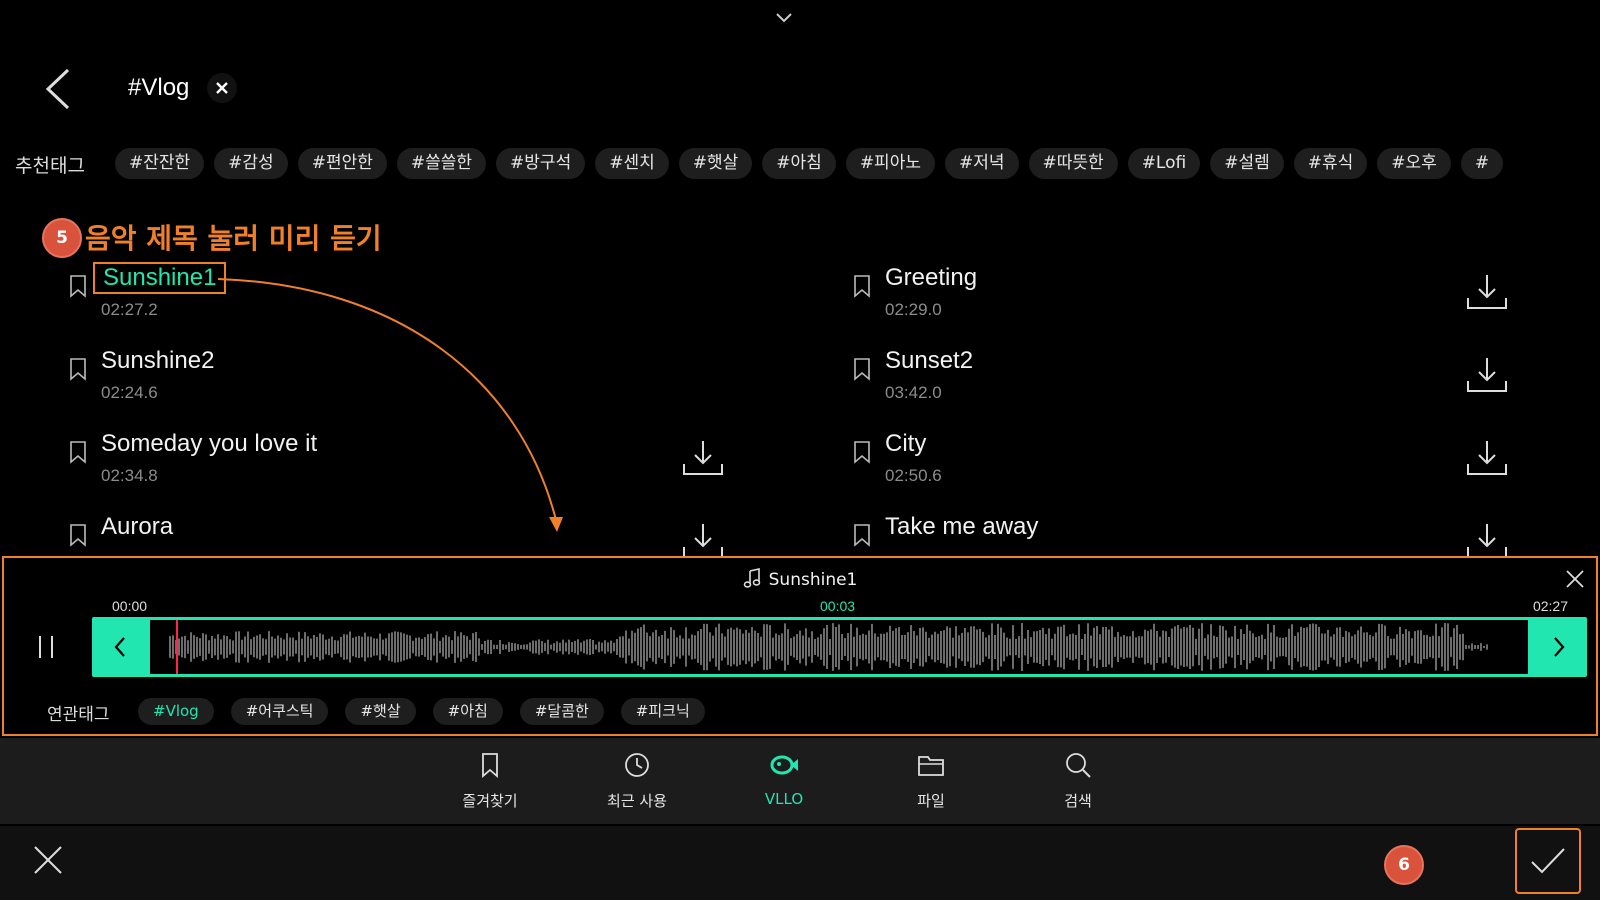 This screenshot has height=900, width=1600. What do you see at coordinates (48, 860) in the screenshot?
I see `cancel-icon` at bounding box center [48, 860].